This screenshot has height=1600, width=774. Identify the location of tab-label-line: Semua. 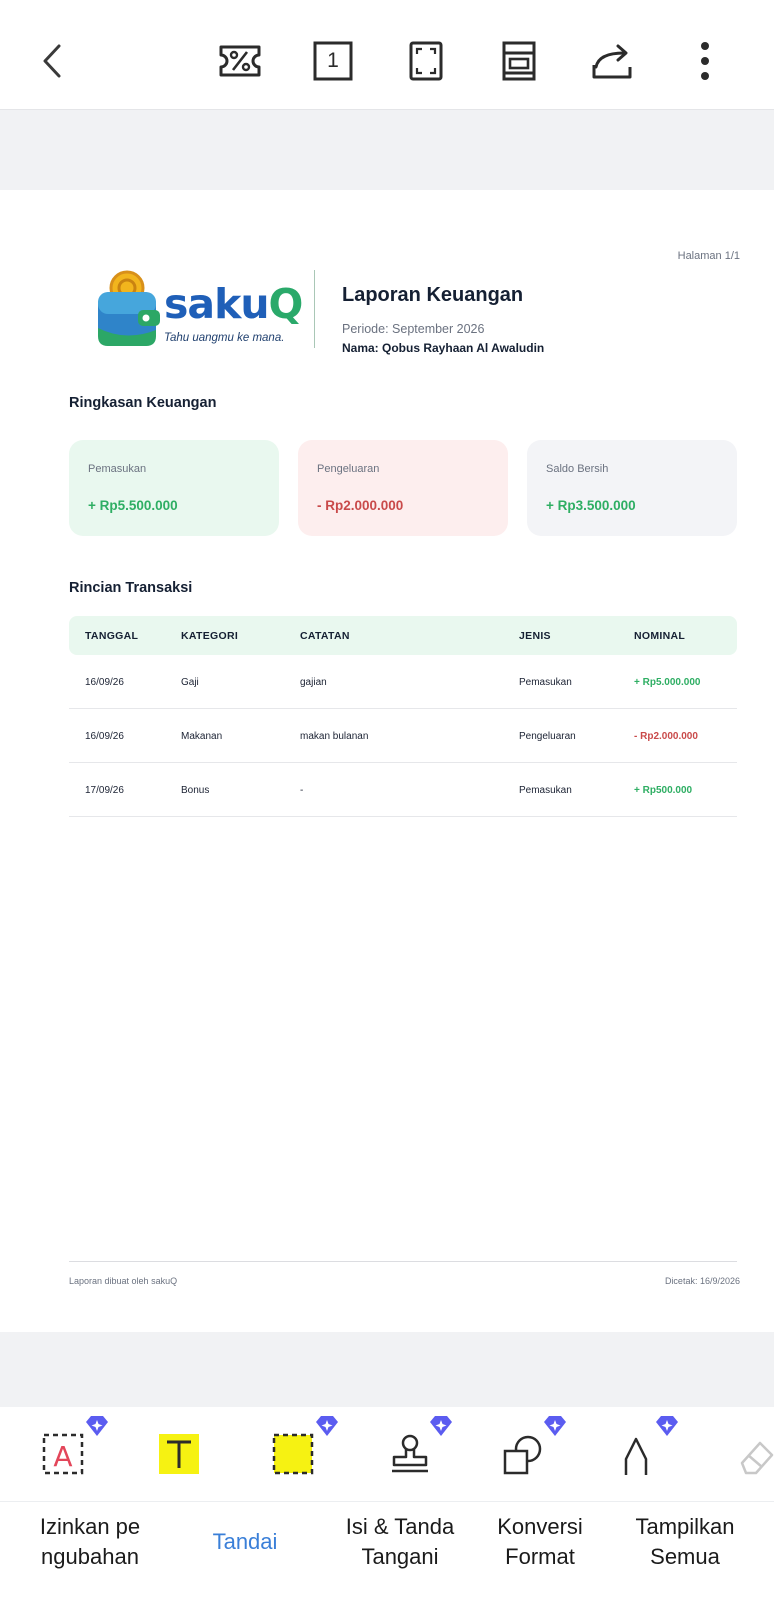
(685, 1556).